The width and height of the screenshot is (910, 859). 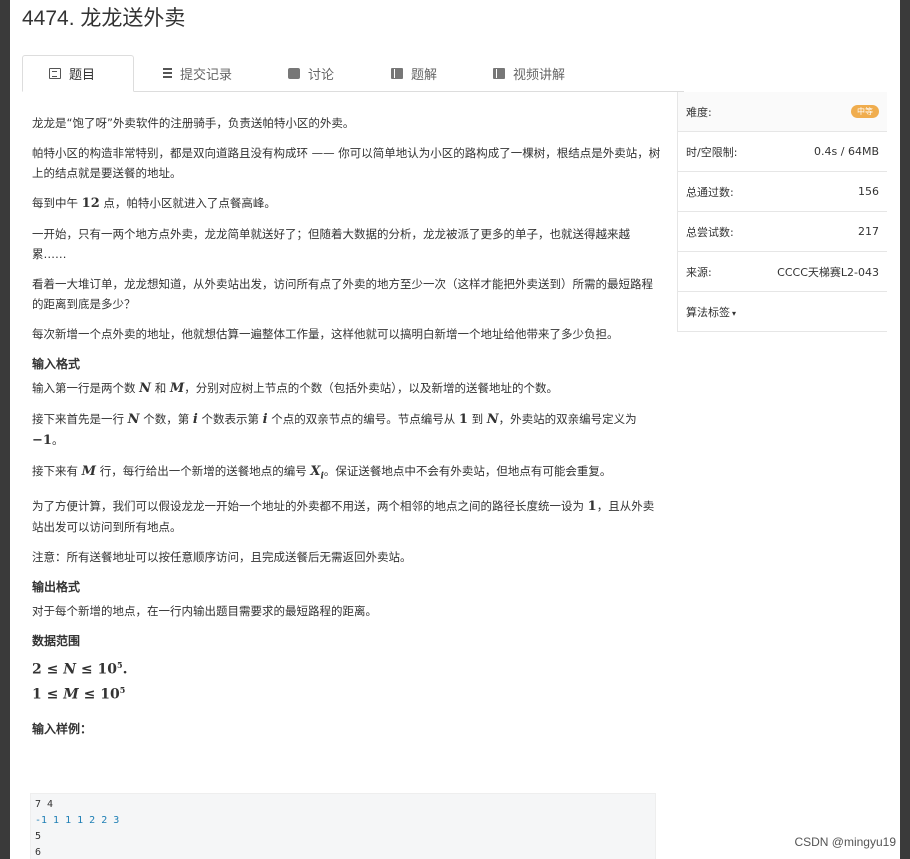 What do you see at coordinates (868, 231) in the screenshot?
I see `info-value: 217` at bounding box center [868, 231].